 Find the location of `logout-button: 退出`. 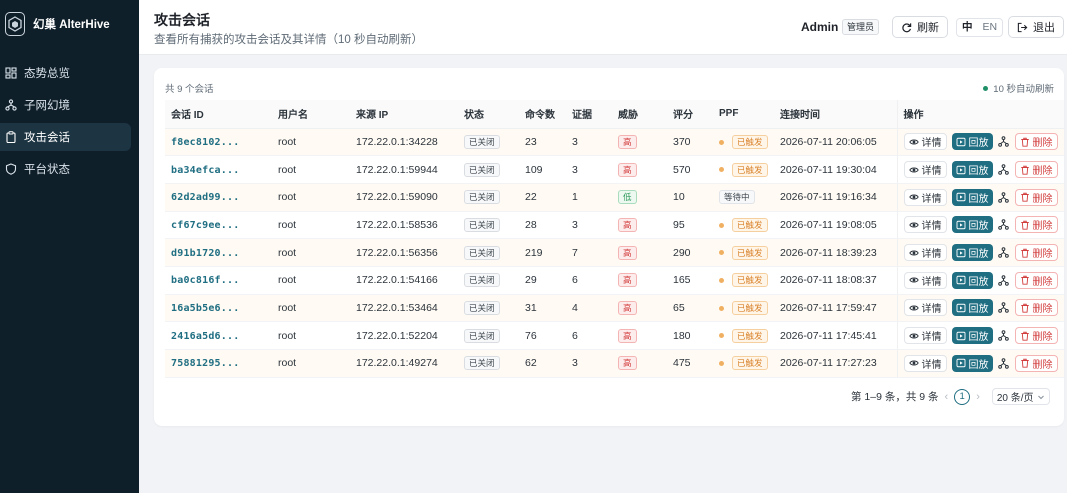

logout-button: 退出 is located at coordinates (1036, 27).